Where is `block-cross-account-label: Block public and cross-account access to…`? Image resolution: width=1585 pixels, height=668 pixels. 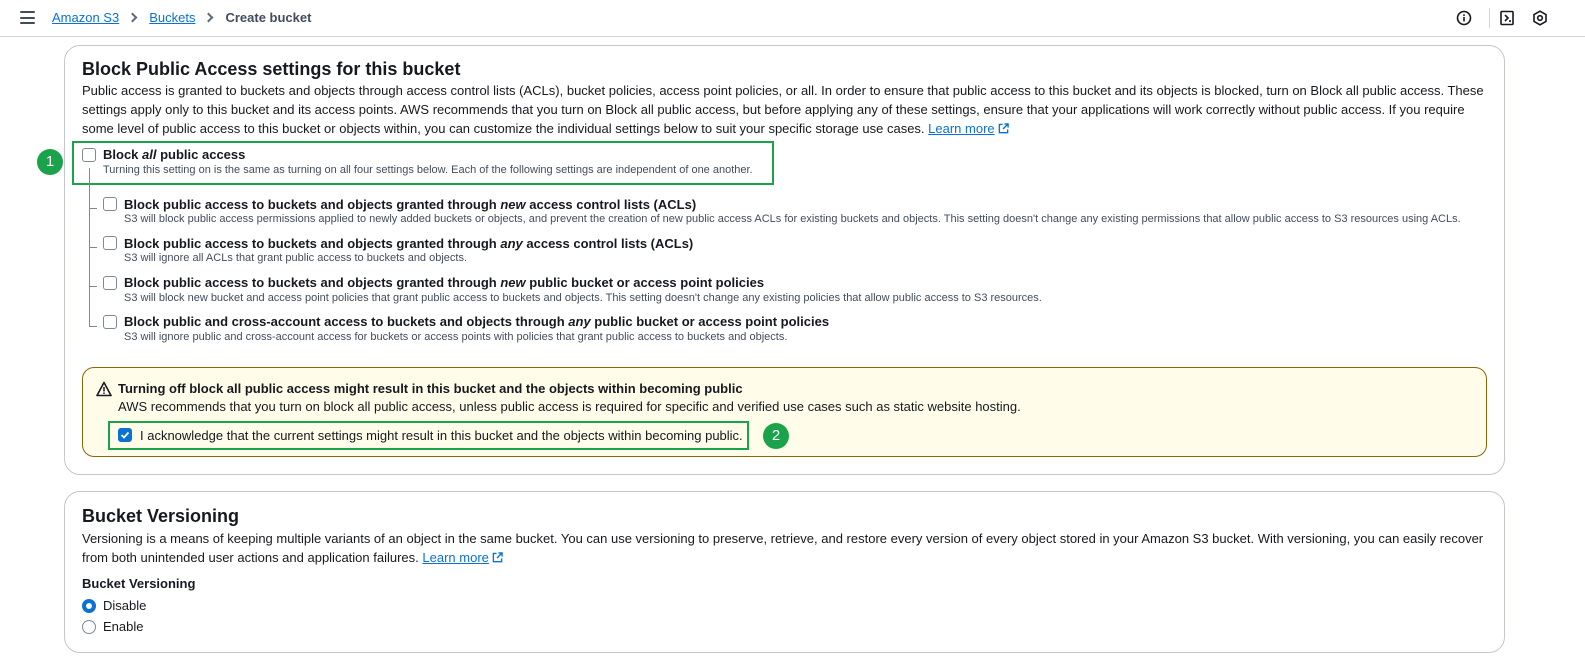 block-cross-account-label: Block public and cross-account access to… is located at coordinates (477, 321).